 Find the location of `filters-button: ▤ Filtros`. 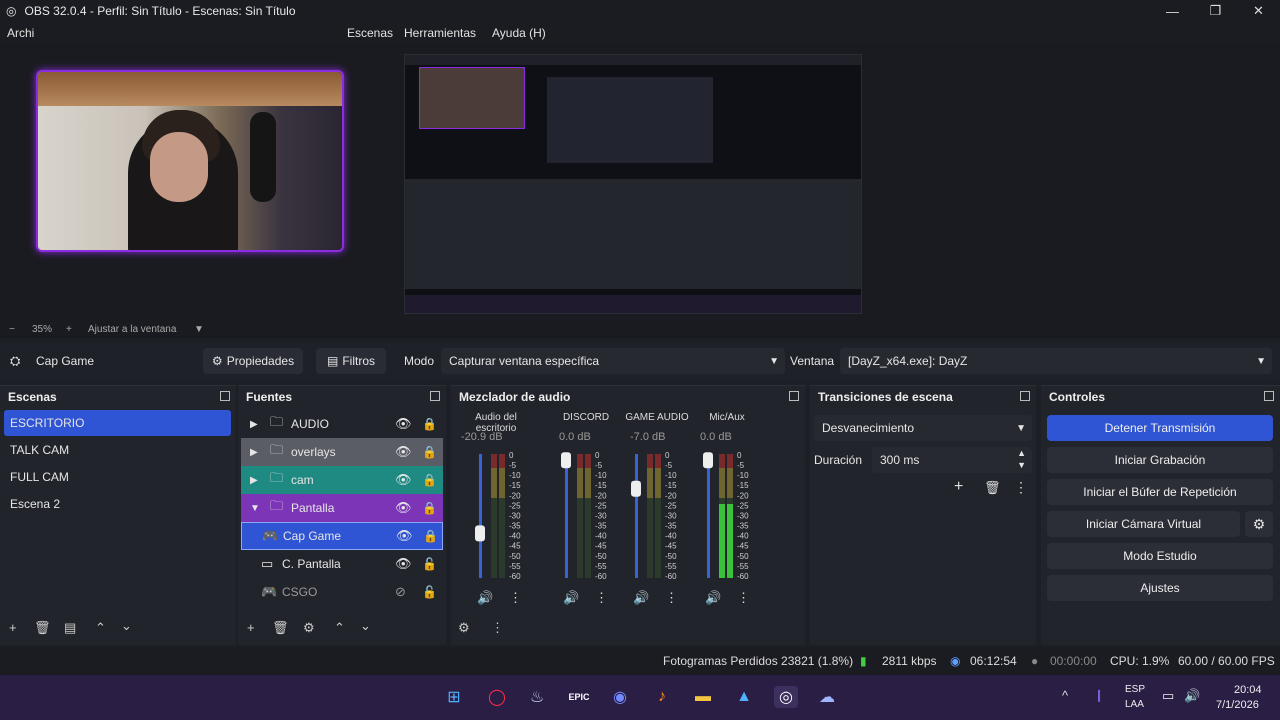

filters-button: ▤ Filtros is located at coordinates (351, 361).